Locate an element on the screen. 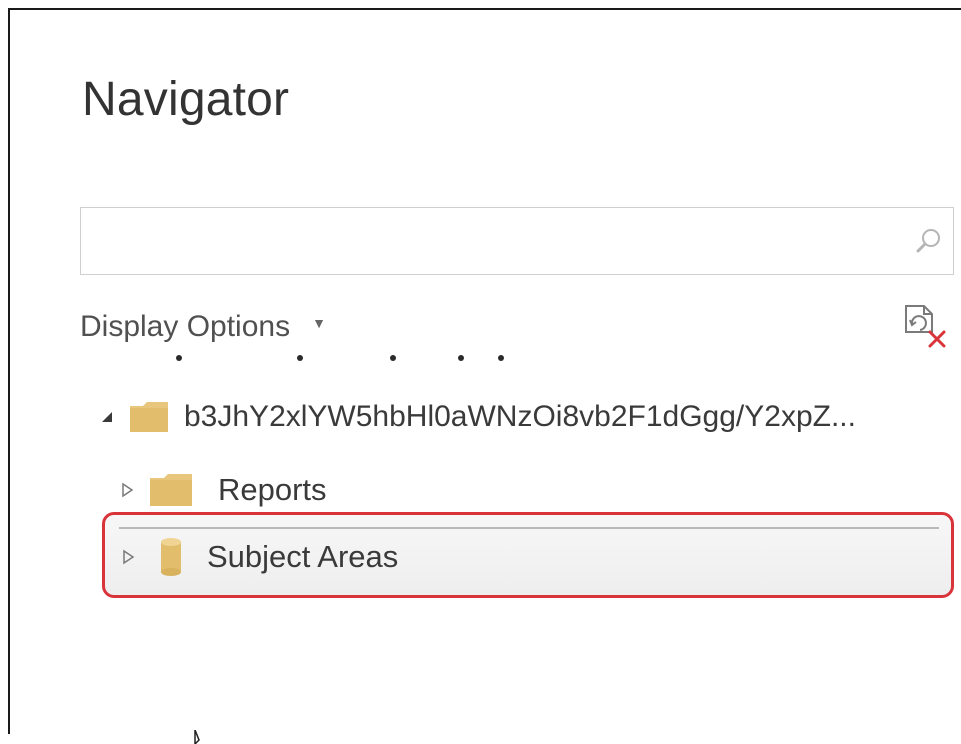 The width and height of the screenshot is (961, 744). dialog-title: Navigator is located at coordinates (186, 99).